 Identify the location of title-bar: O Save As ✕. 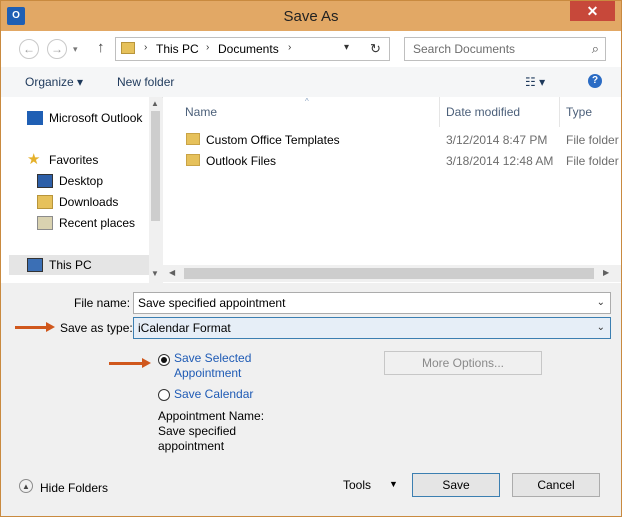
(311, 16).